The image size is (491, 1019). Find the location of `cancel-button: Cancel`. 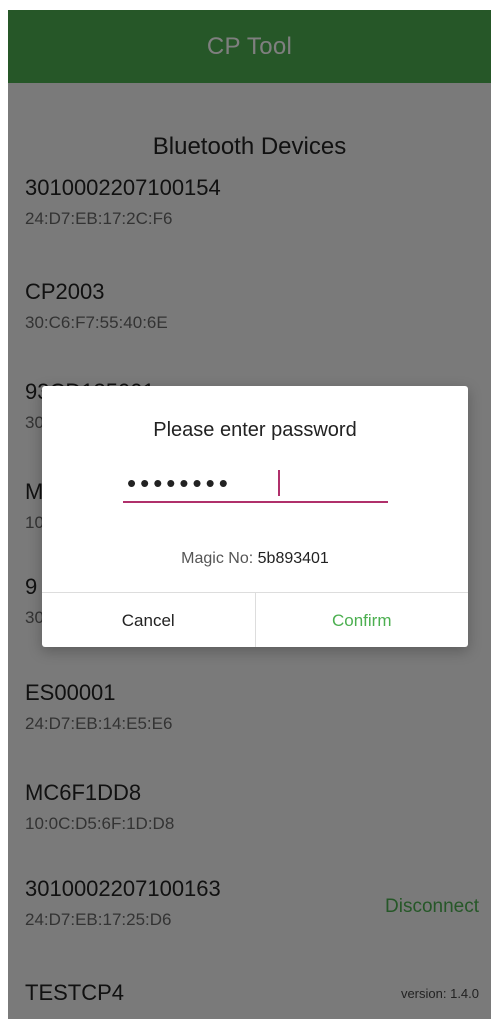

cancel-button: Cancel is located at coordinates (149, 620).